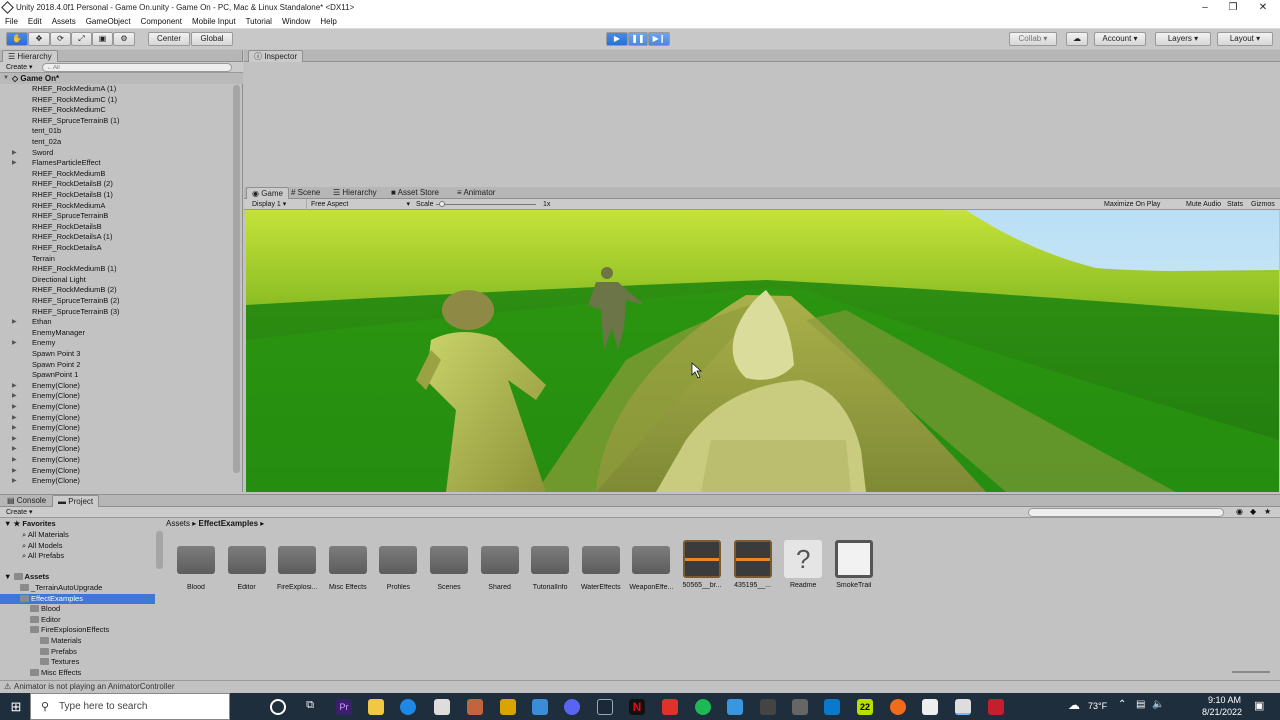 The width and height of the screenshot is (1280, 720). Describe the element at coordinates (178, 523) in the screenshot. I see `breadcrumb-assets: Assets` at that location.